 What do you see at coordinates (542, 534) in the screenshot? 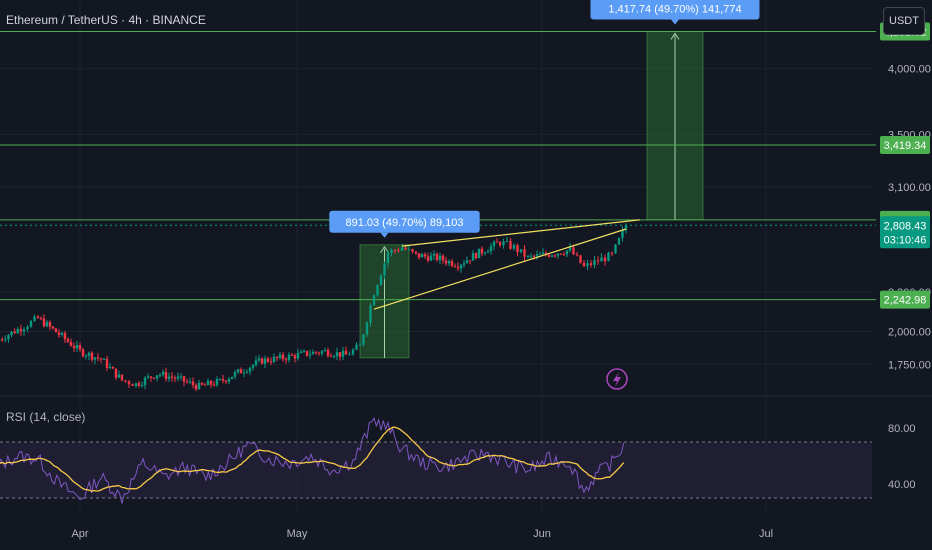
I see `time-tick-label: Jun` at bounding box center [542, 534].